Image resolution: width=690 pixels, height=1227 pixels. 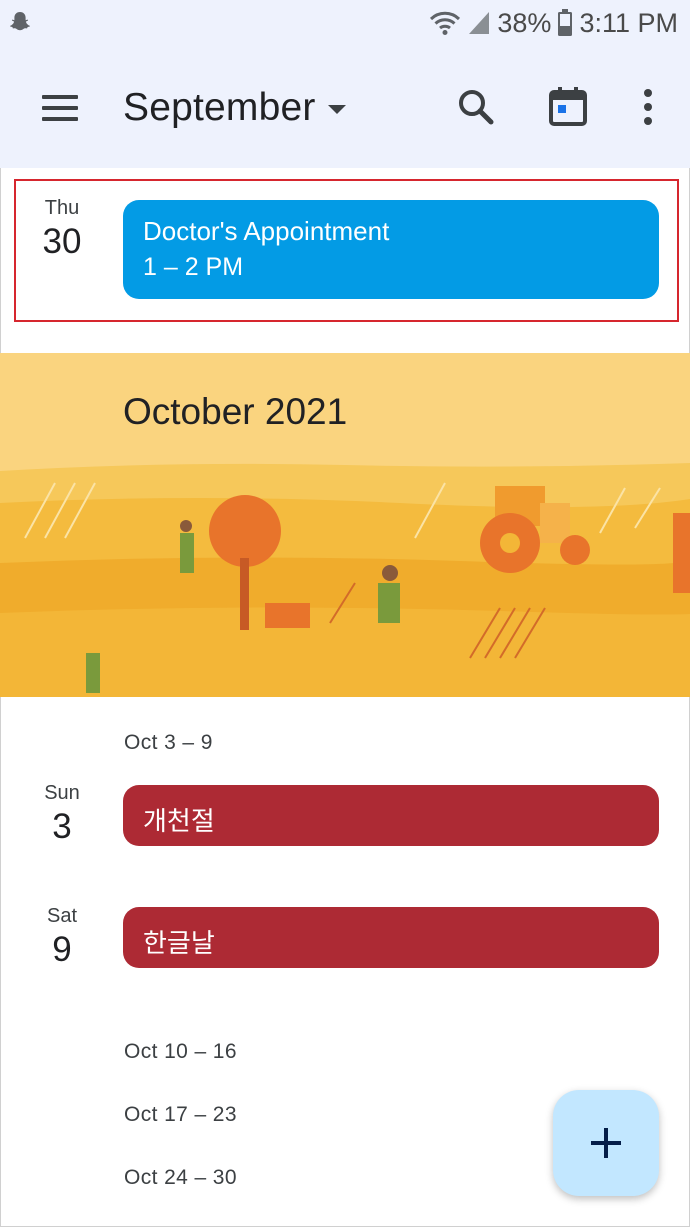 What do you see at coordinates (180, 1114) in the screenshot?
I see `week-label-oct-17-23: Oct 17 – 23` at bounding box center [180, 1114].